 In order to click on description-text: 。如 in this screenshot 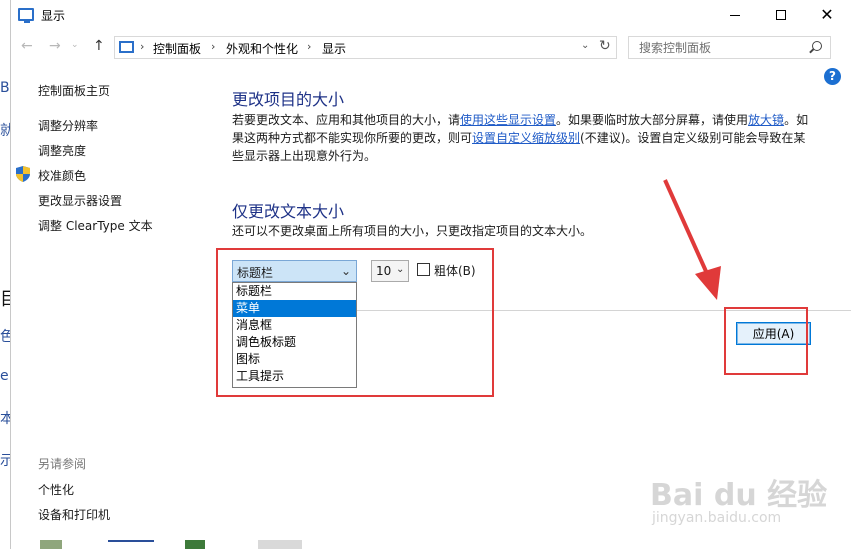, I will do `click(796, 120)`.